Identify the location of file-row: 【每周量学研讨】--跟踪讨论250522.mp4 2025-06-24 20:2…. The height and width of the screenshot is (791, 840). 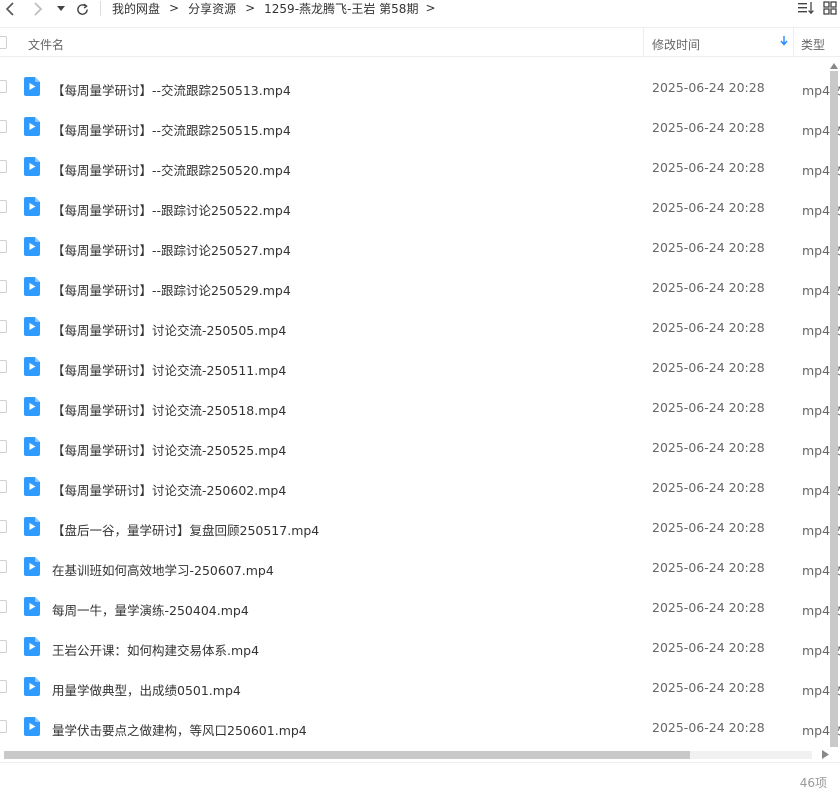
(420, 207).